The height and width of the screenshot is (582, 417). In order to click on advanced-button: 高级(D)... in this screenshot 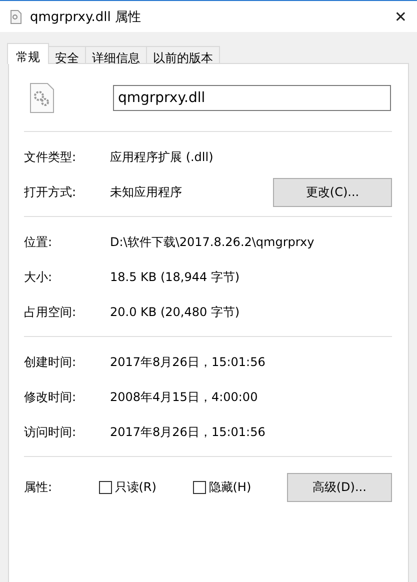, I will do `click(339, 487)`.